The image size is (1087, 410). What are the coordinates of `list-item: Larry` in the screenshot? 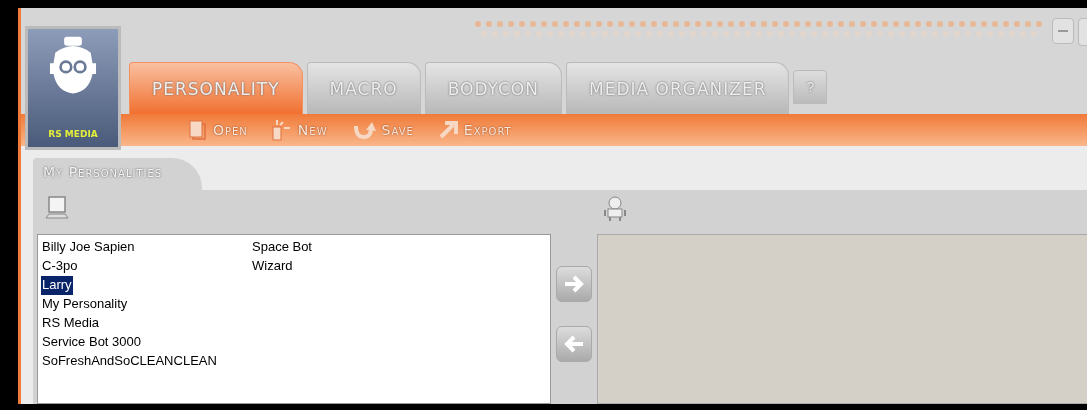 It's located at (57, 285).